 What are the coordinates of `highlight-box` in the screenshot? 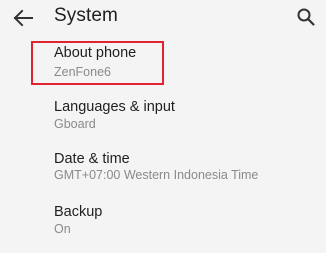 It's located at (97, 63).